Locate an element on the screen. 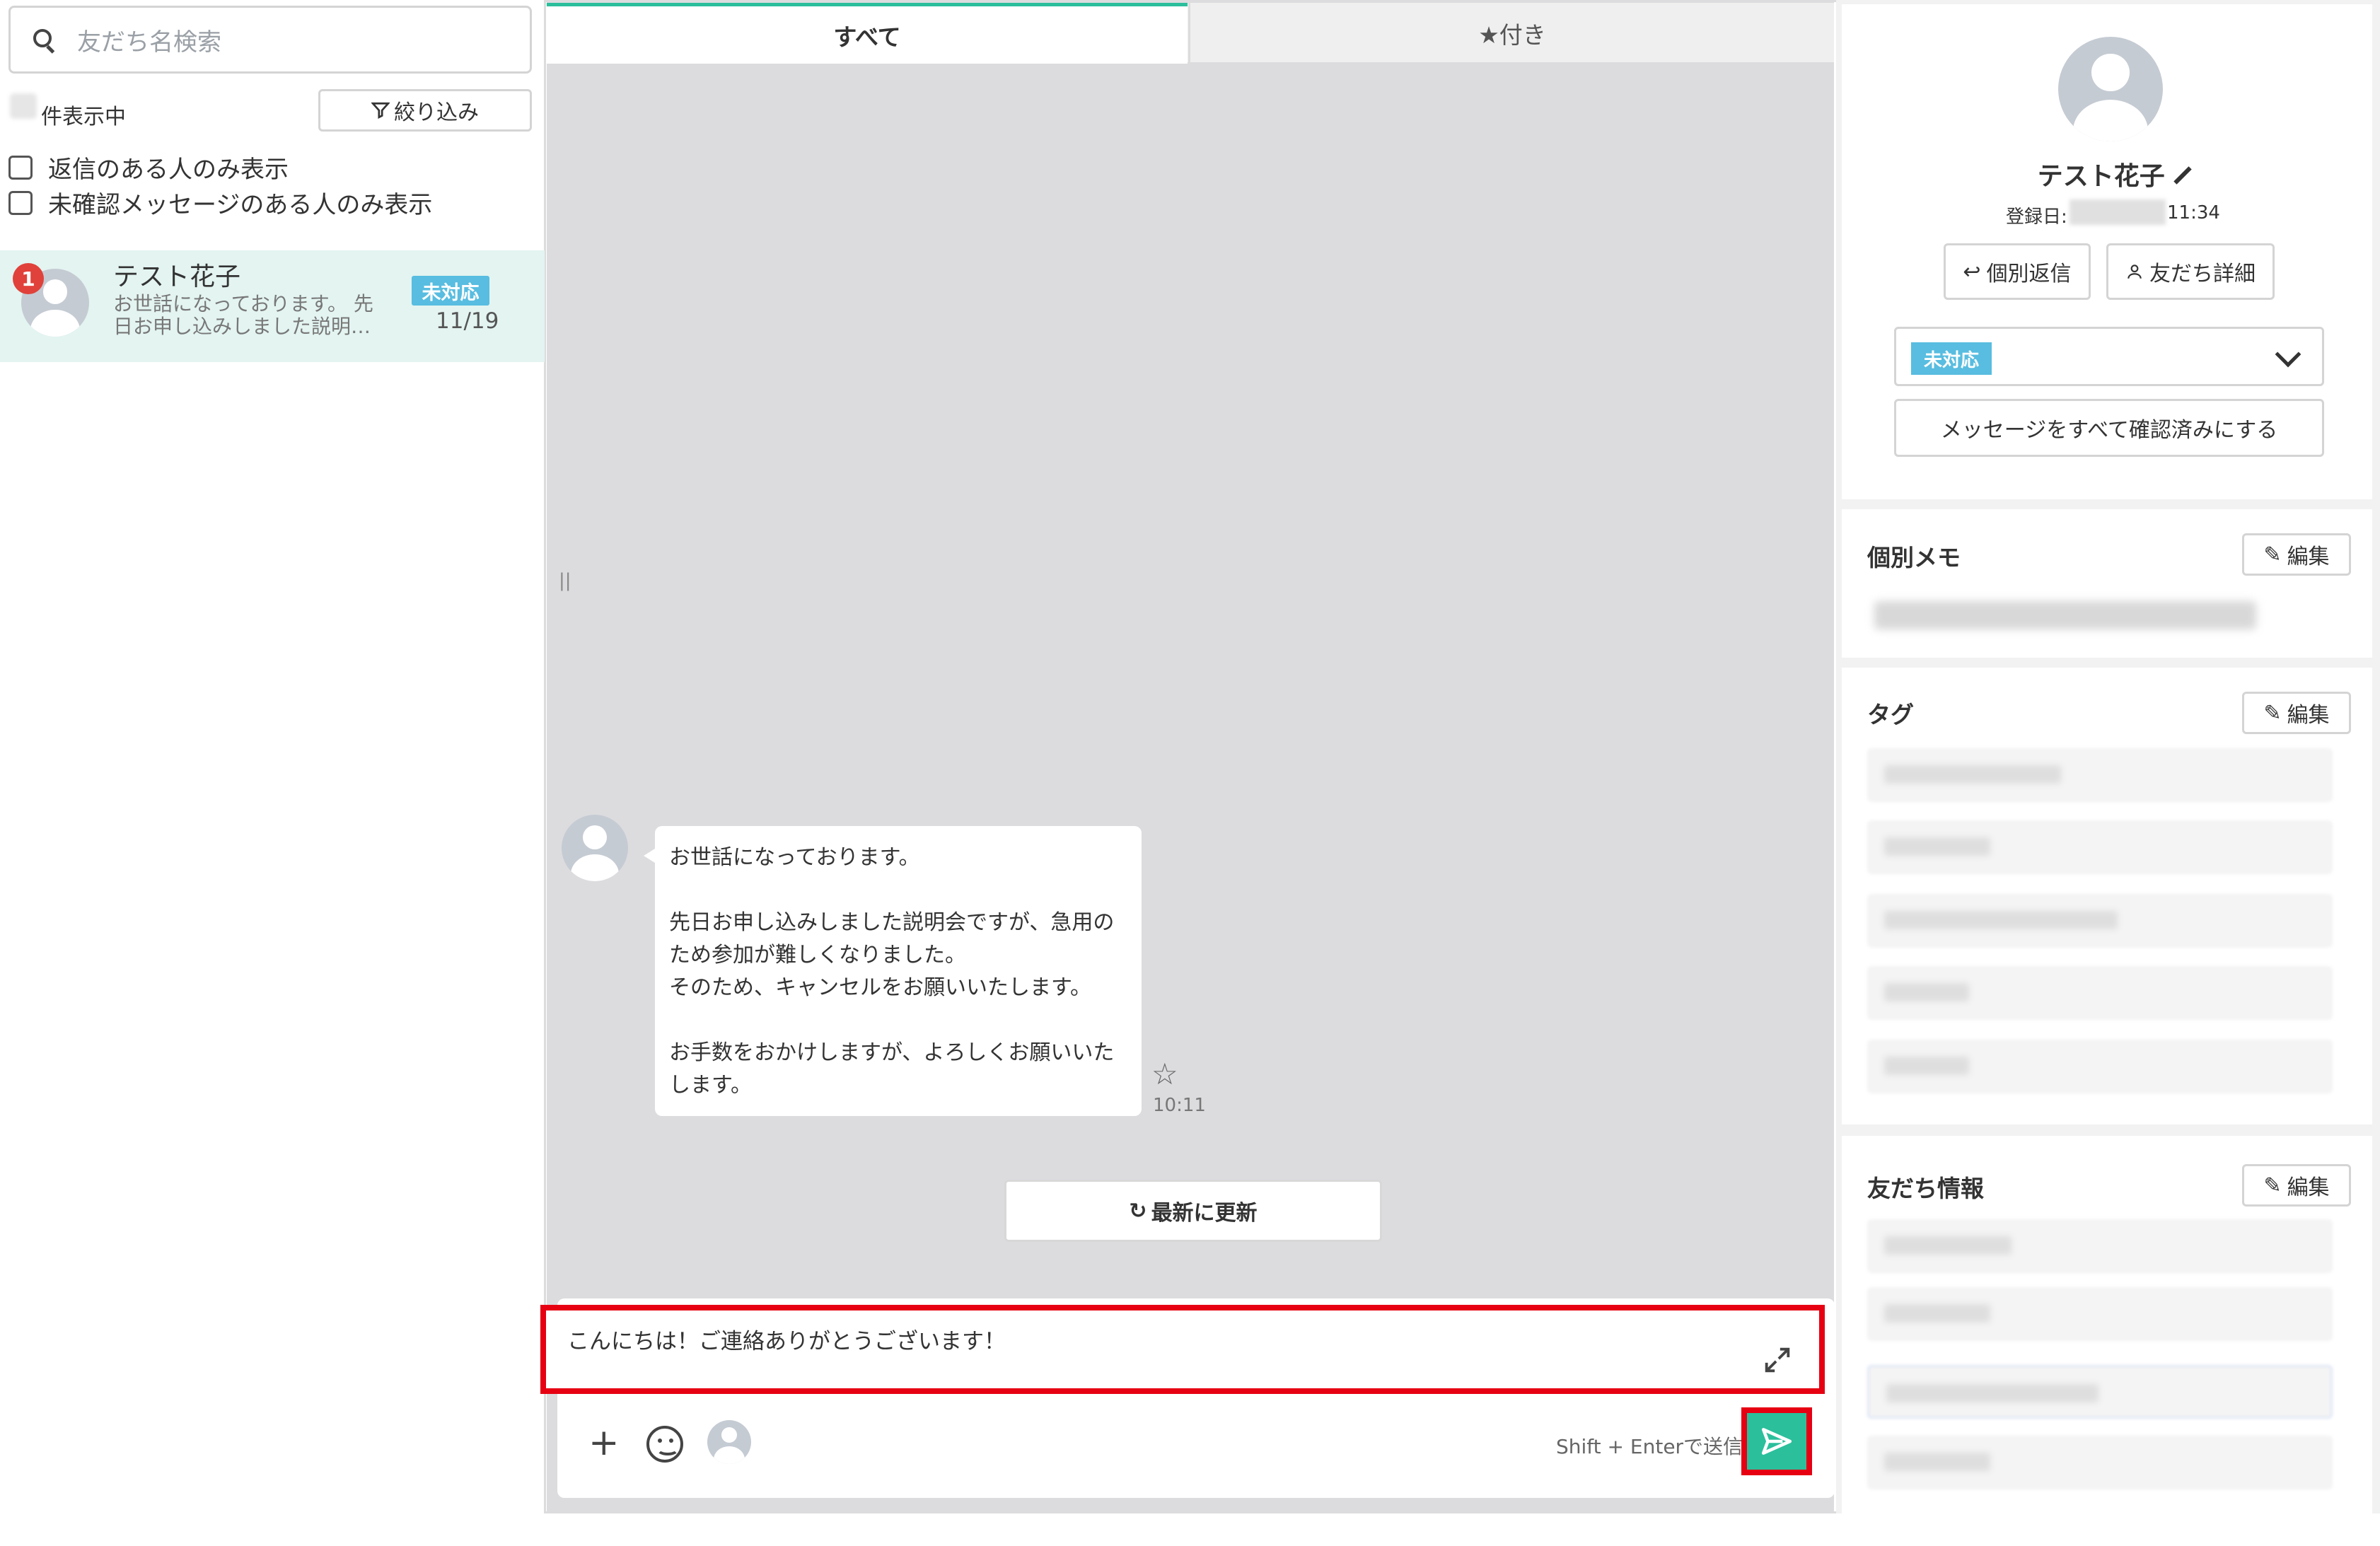 The image size is (2380, 1546). refresh-button: ↻ 最新に更新 is located at coordinates (1193, 1211).